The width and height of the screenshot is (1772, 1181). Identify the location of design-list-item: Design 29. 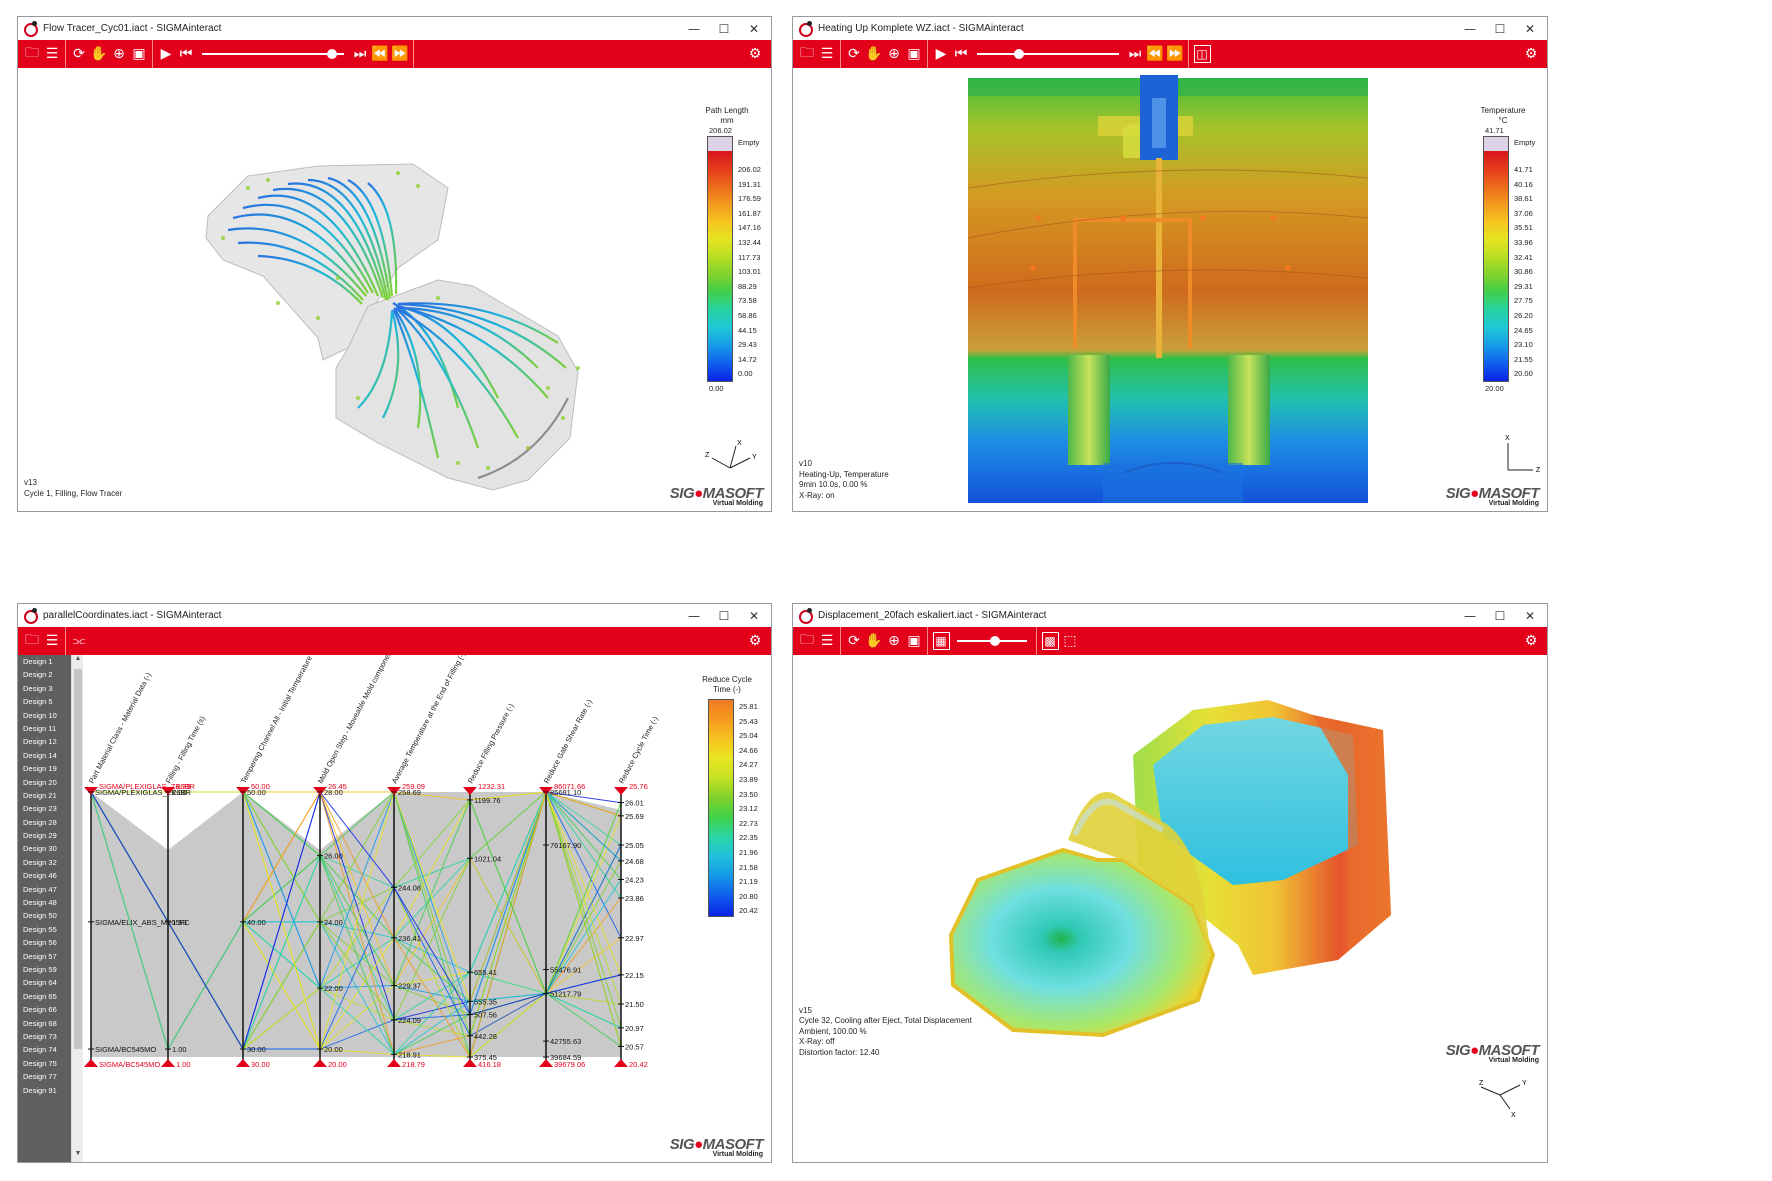
(44, 835).